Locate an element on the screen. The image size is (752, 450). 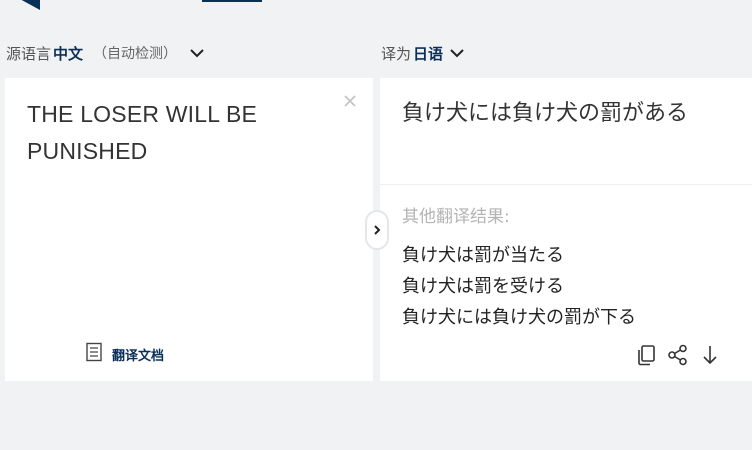
top-navigation-strip is located at coordinates (376, 5).